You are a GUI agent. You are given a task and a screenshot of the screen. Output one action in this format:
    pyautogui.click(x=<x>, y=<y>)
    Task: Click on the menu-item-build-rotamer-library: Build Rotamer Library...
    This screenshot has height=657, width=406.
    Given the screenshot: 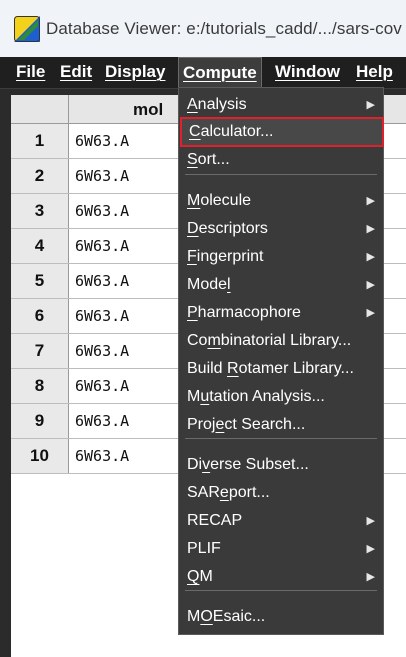 What is the action you would take?
    pyautogui.click(x=281, y=369)
    